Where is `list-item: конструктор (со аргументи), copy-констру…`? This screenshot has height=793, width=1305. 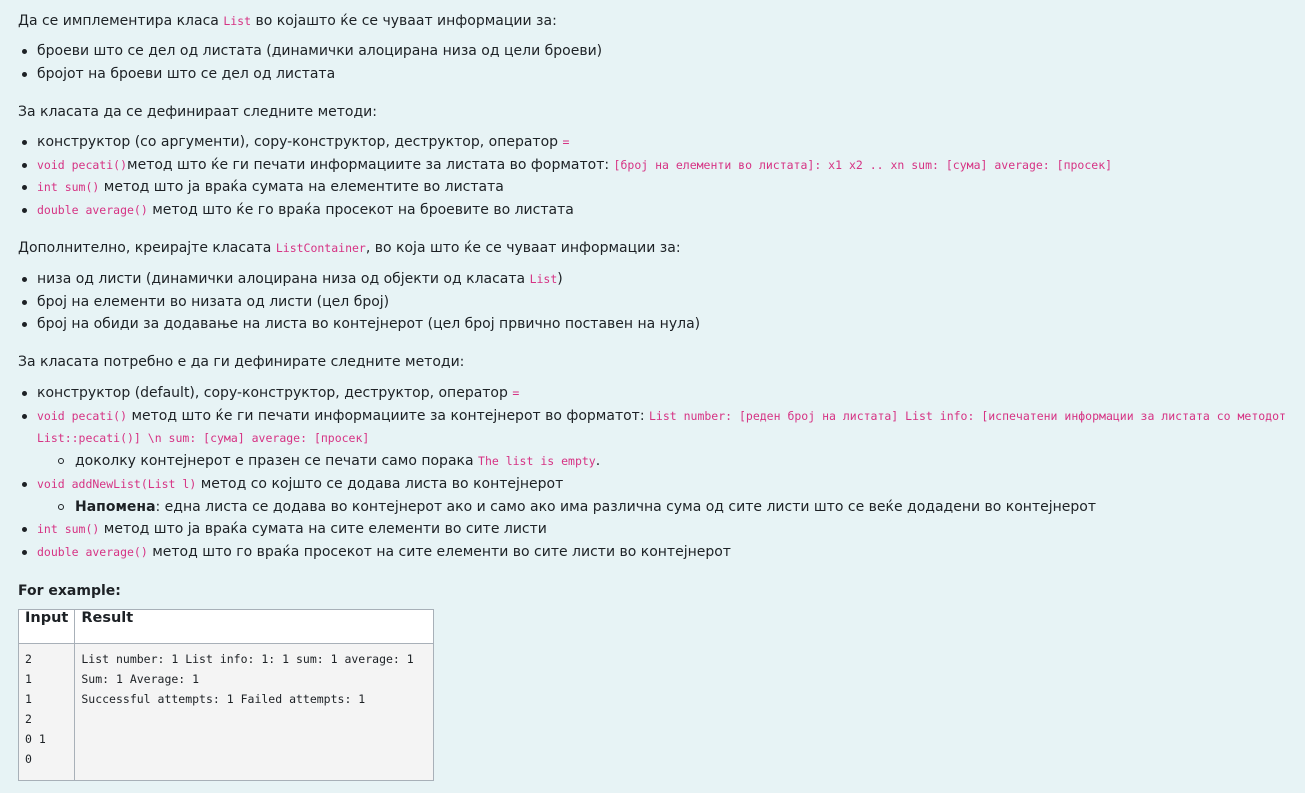
list-item: конструктор (со аргументи), copy-констру… is located at coordinates (565, 142).